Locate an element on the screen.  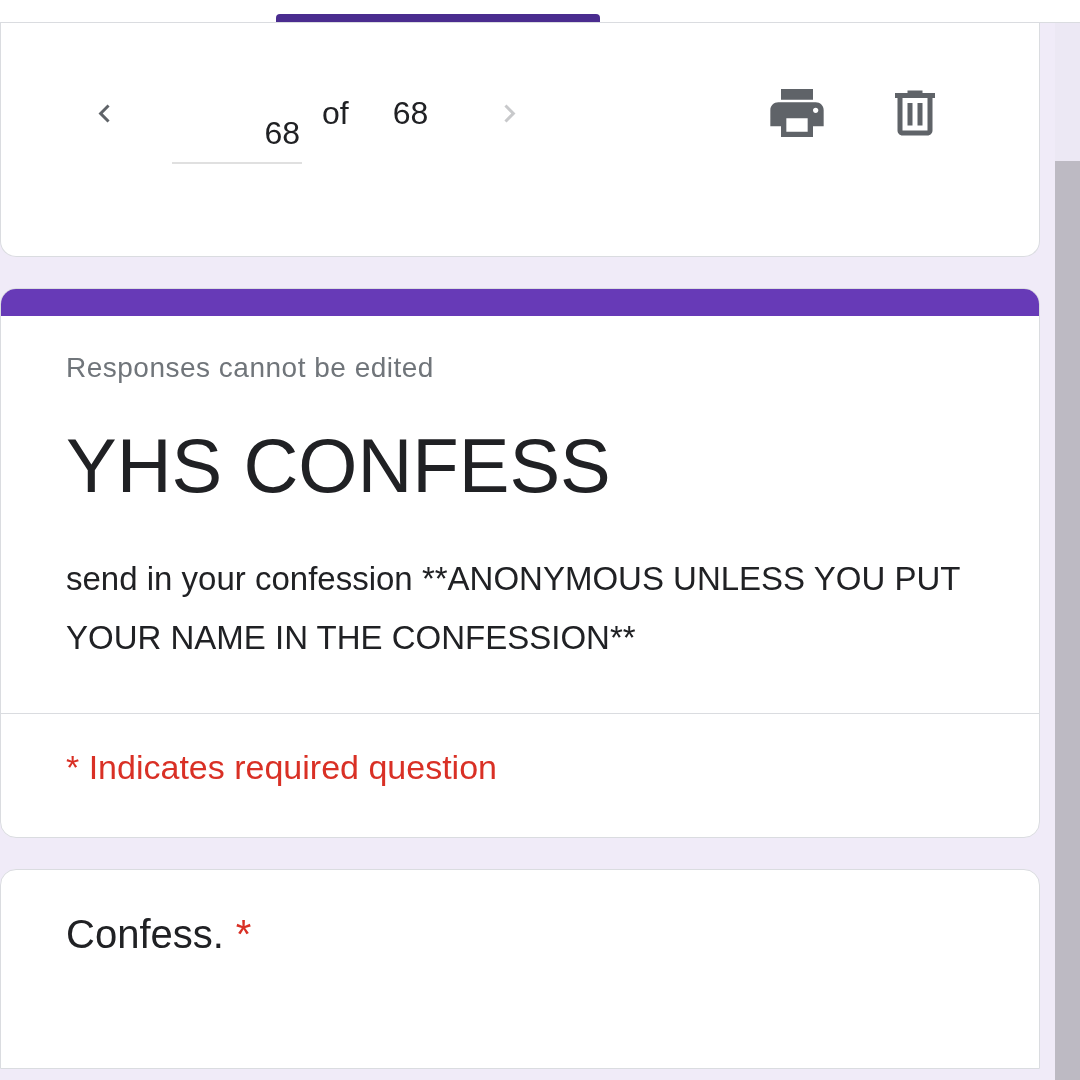
form-description: send in your confession **ANONYMOUS UNLESS YOU PUT YOUR NAME IN THE CONFESSION** is located at coordinates (513, 608).